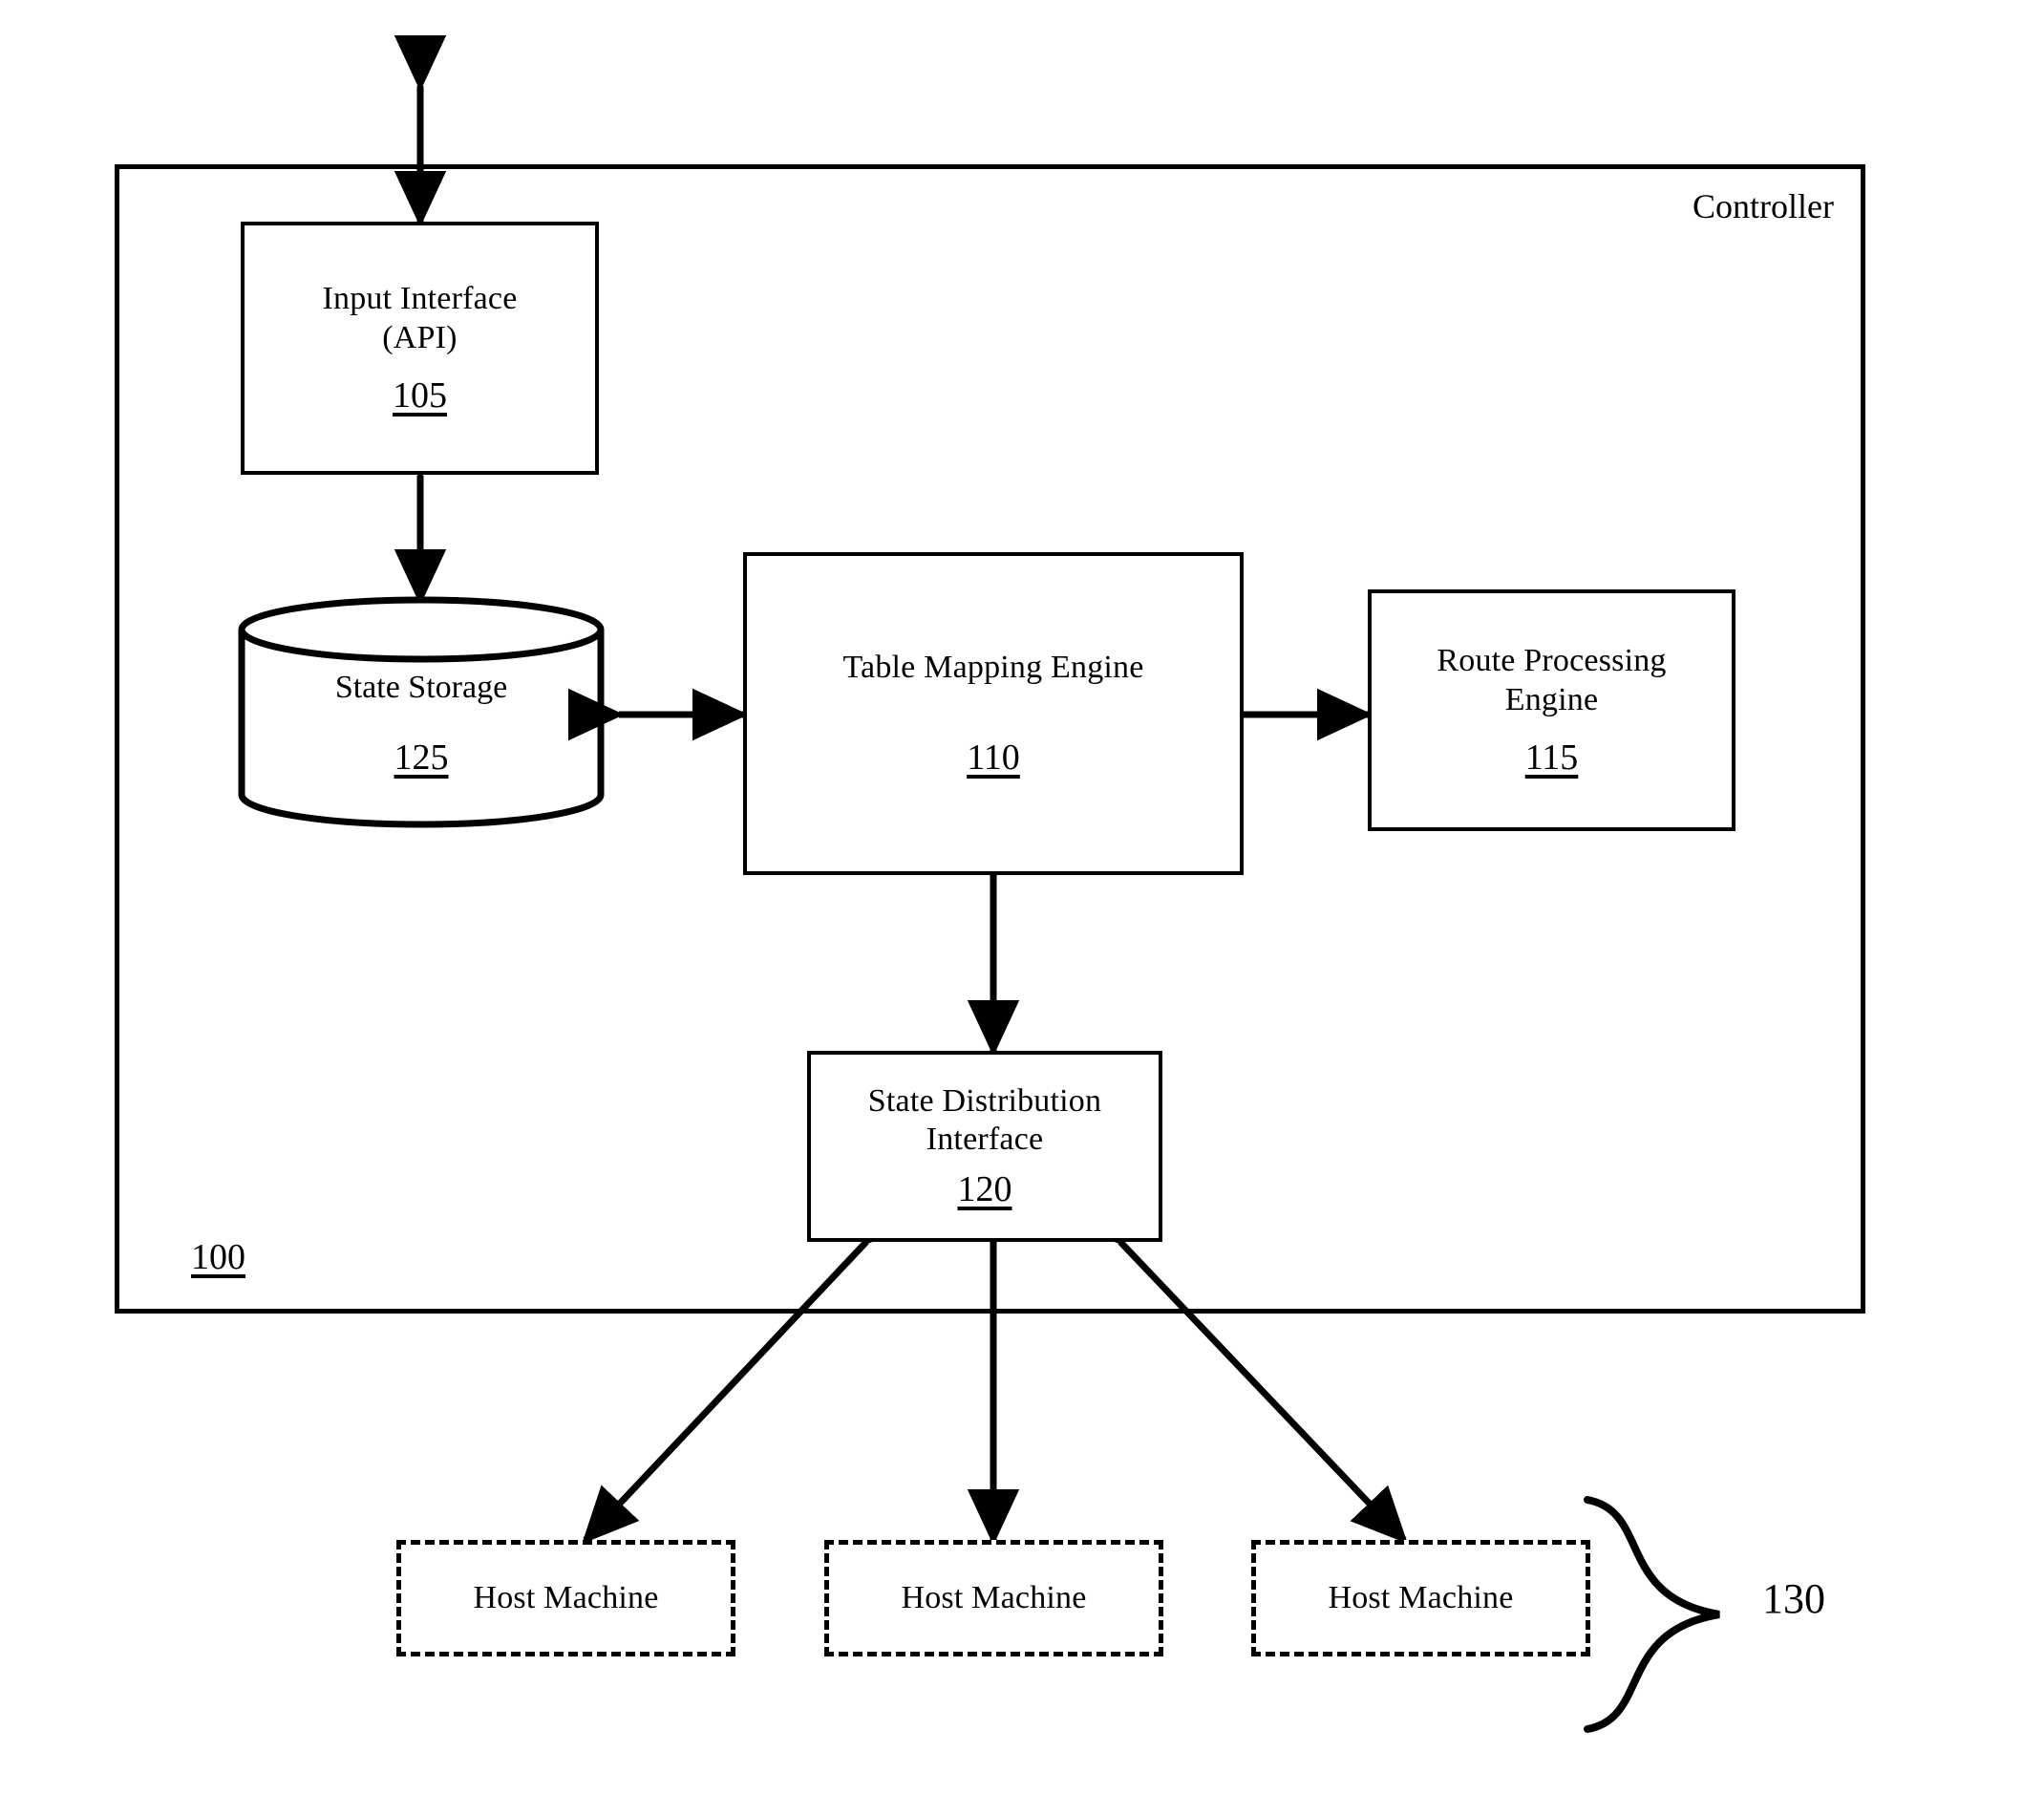 Image resolution: width=2044 pixels, height=1795 pixels. I want to click on node-route-processing-engine-refnum: 115, so click(1551, 757).